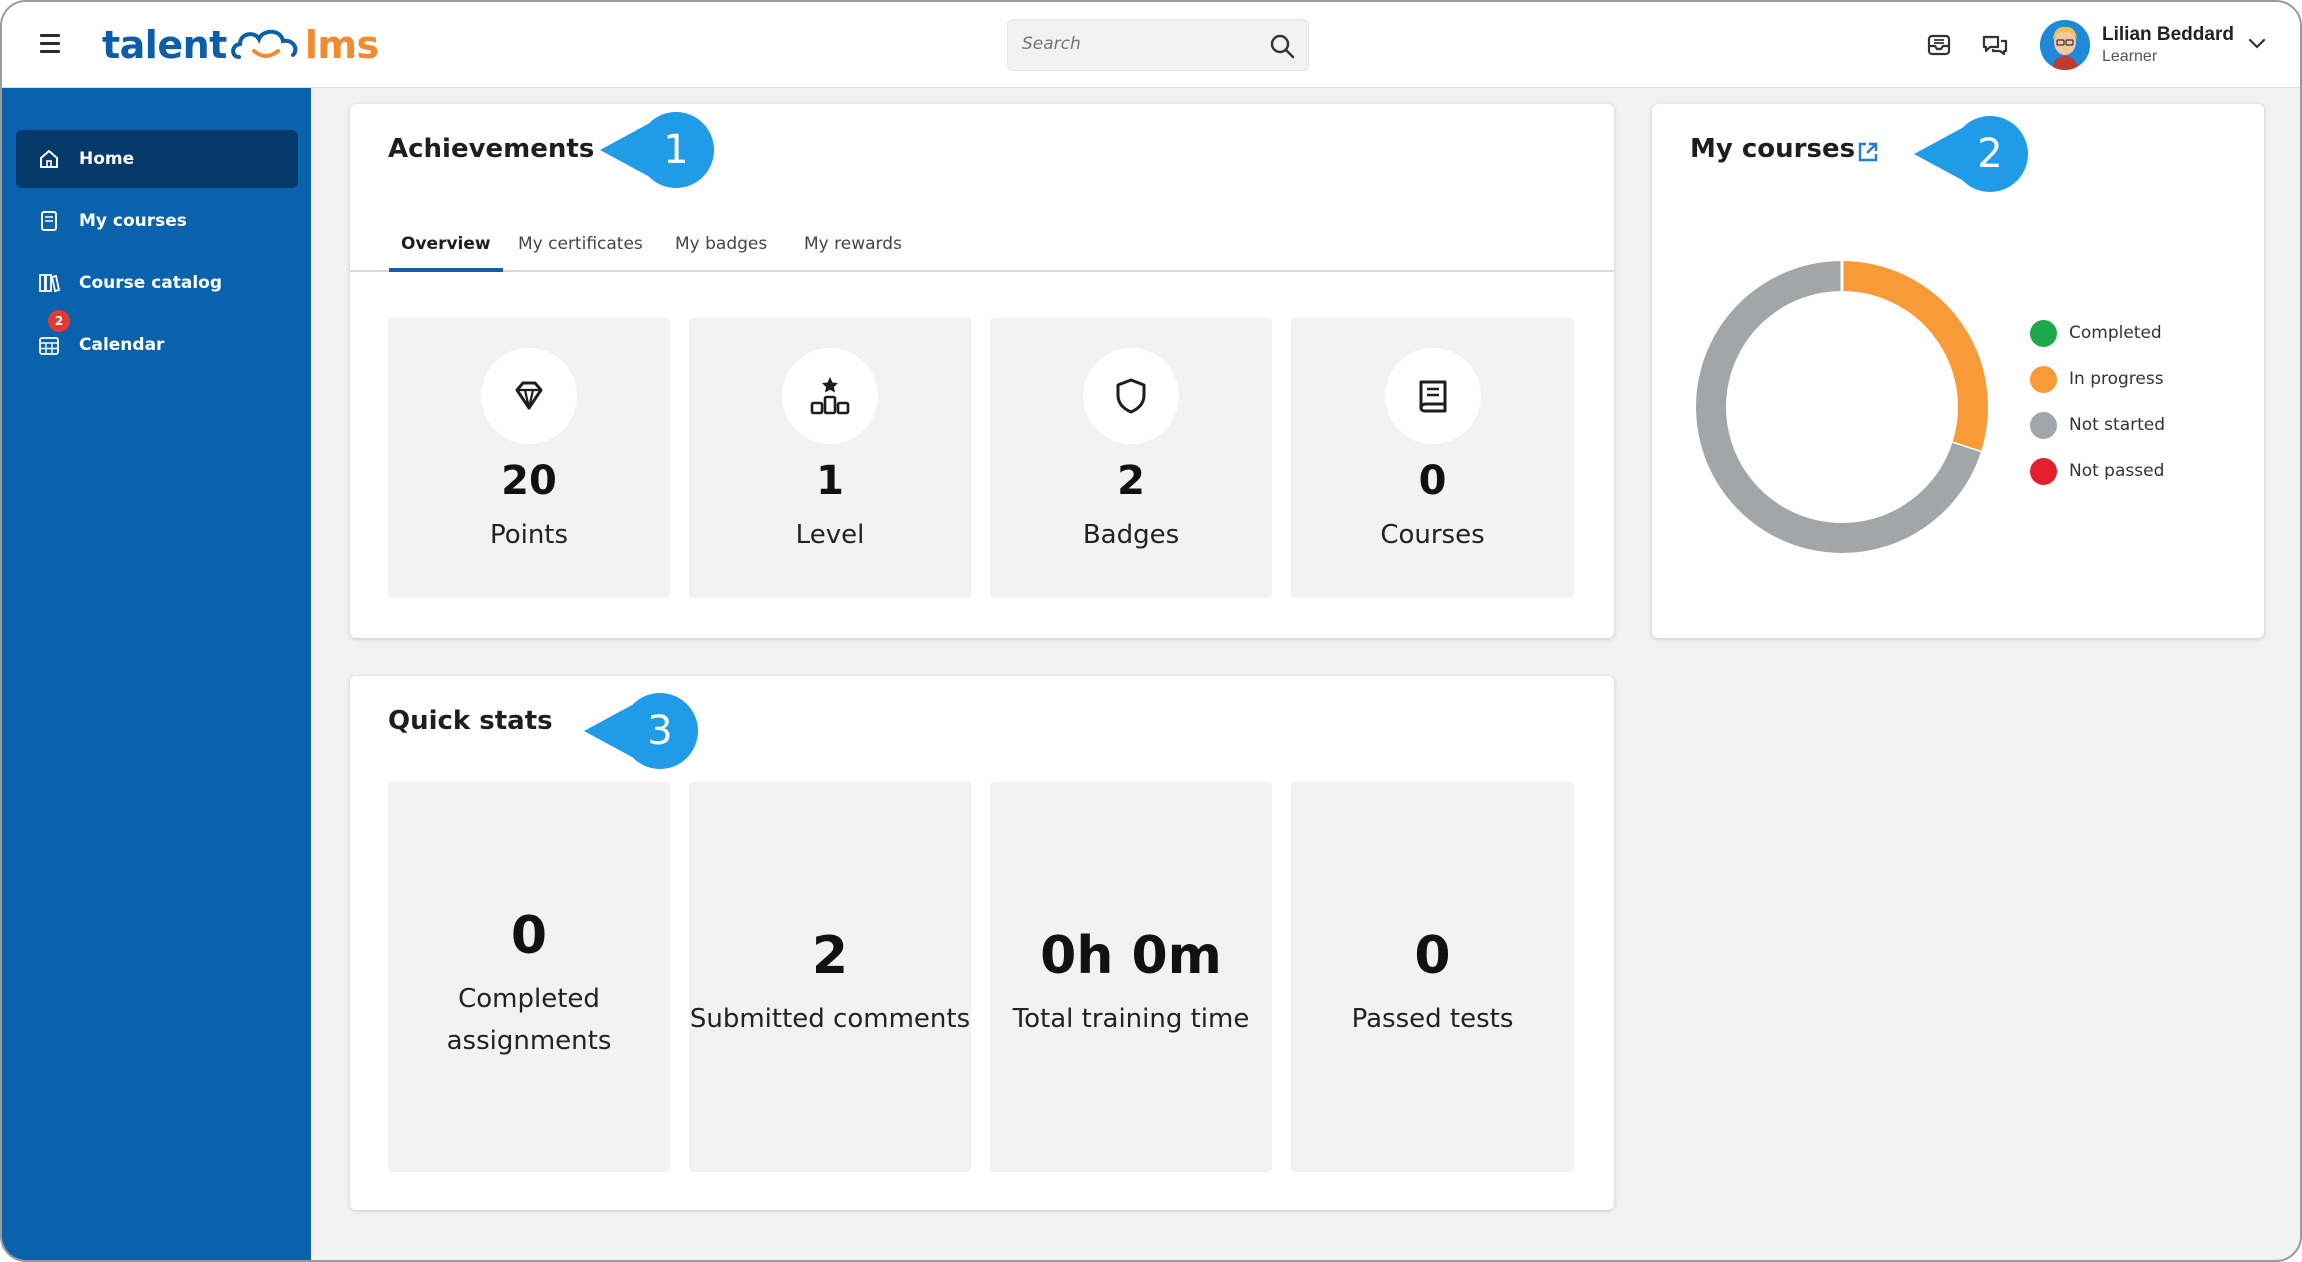 This screenshot has width=2302, height=1262. Describe the element at coordinates (446, 253) in the screenshot. I see `tab-overview: Overview` at that location.